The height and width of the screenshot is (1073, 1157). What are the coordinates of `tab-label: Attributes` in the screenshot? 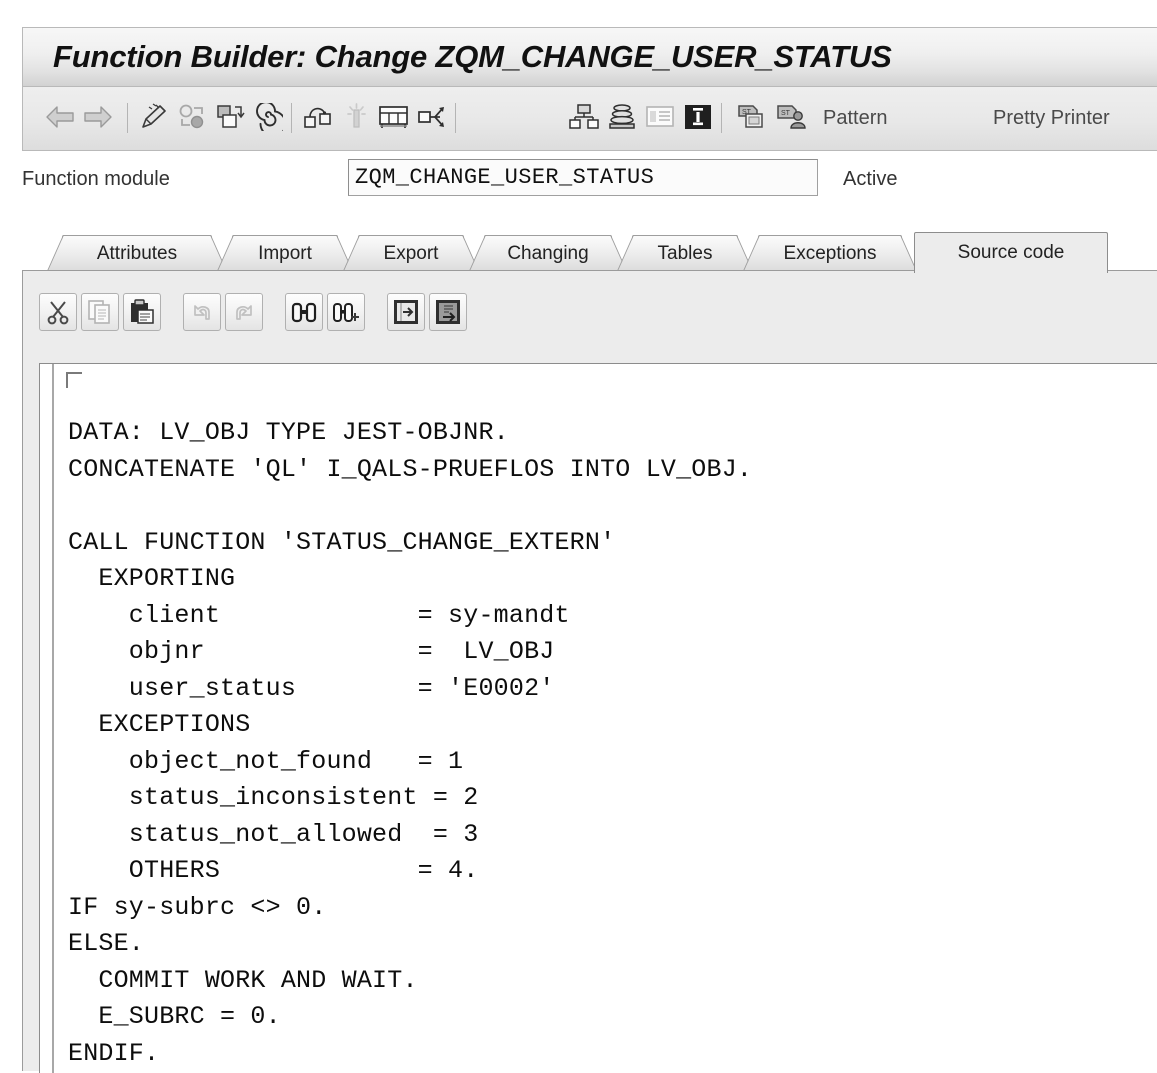 It's located at (137, 253).